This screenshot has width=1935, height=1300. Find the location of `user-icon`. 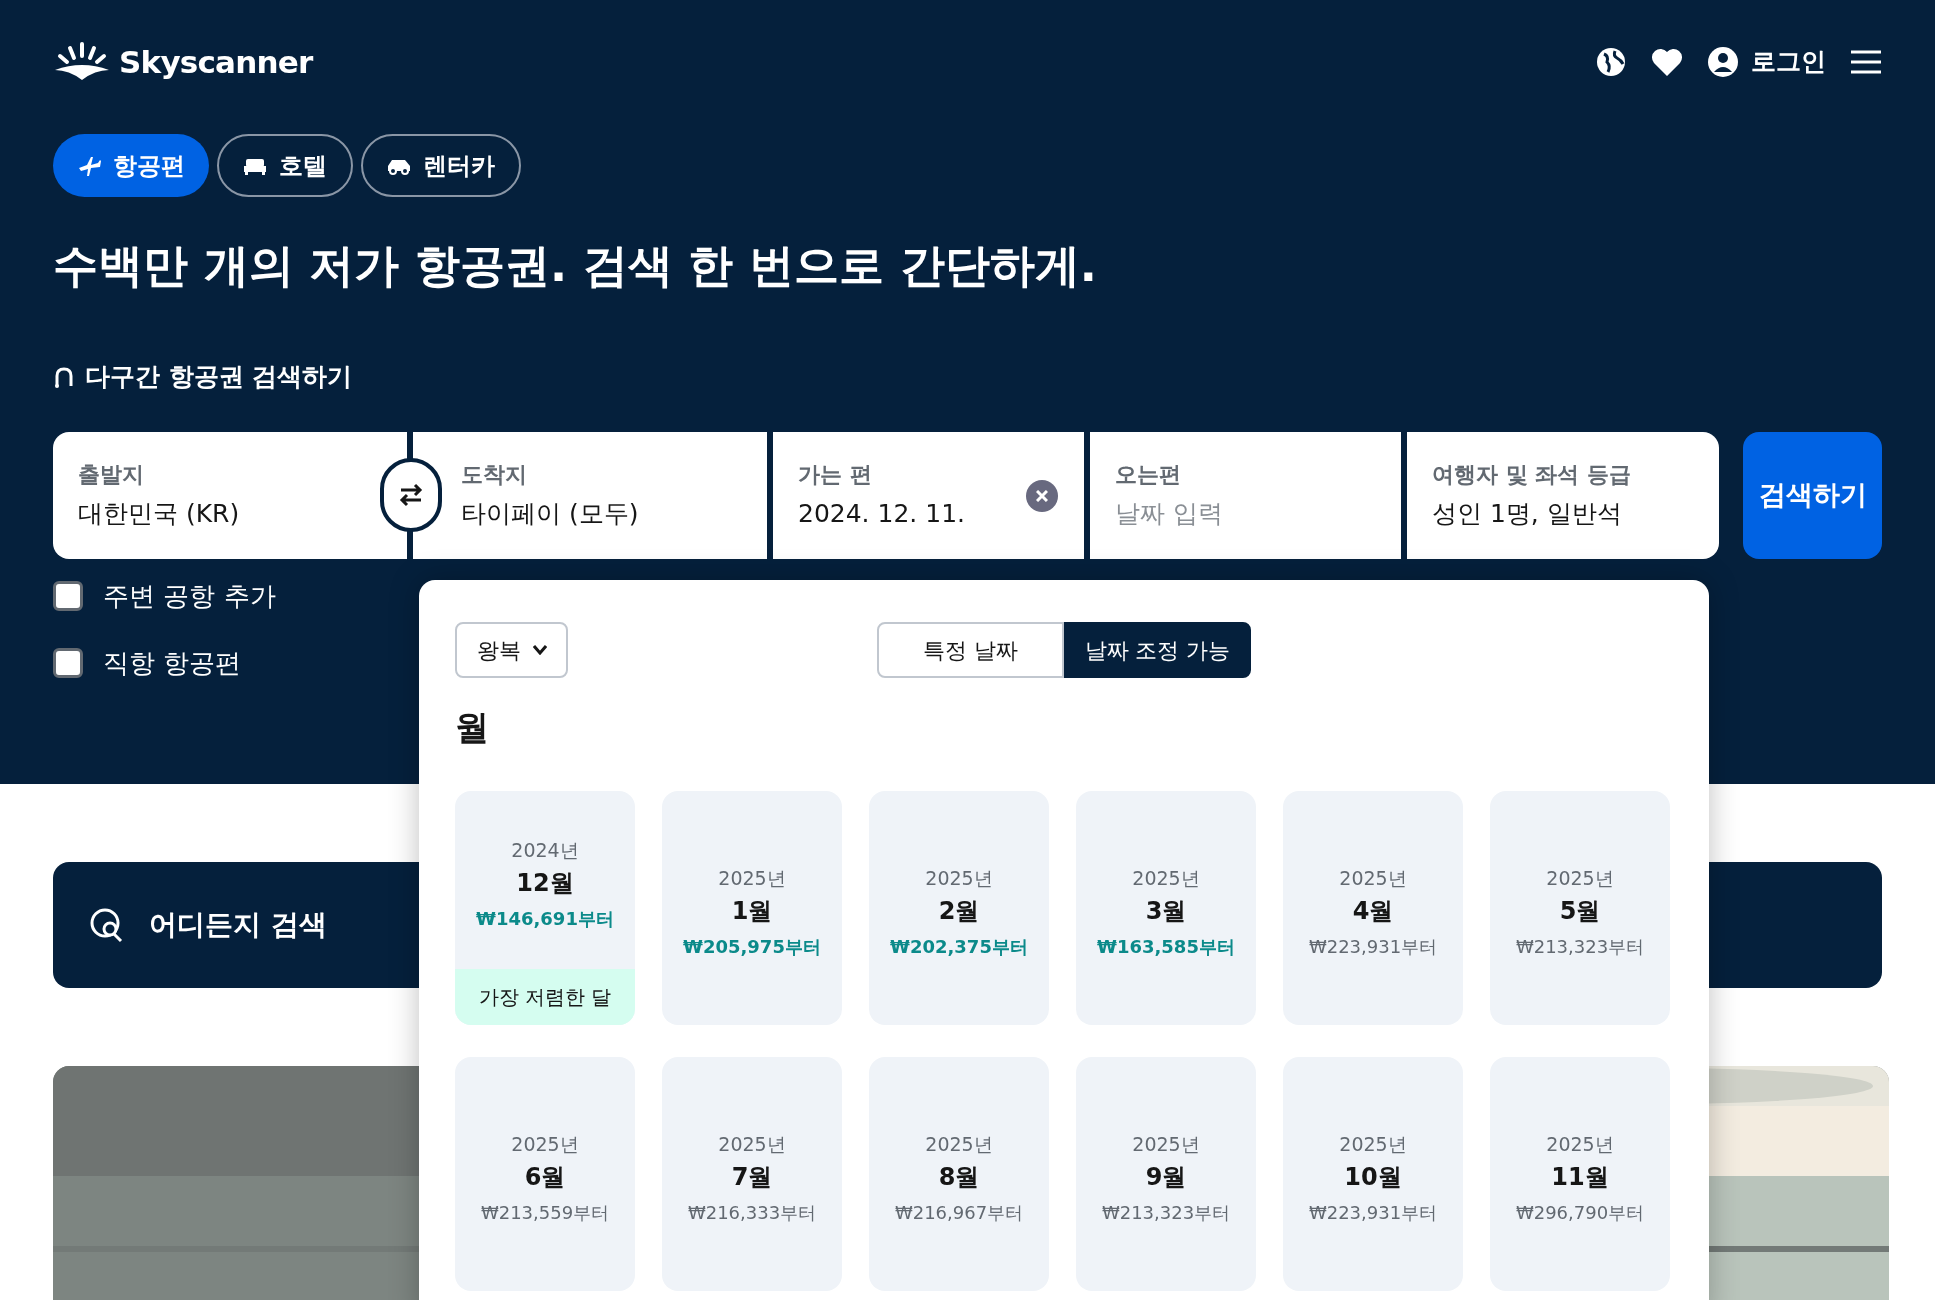

user-icon is located at coordinates (1723, 62).